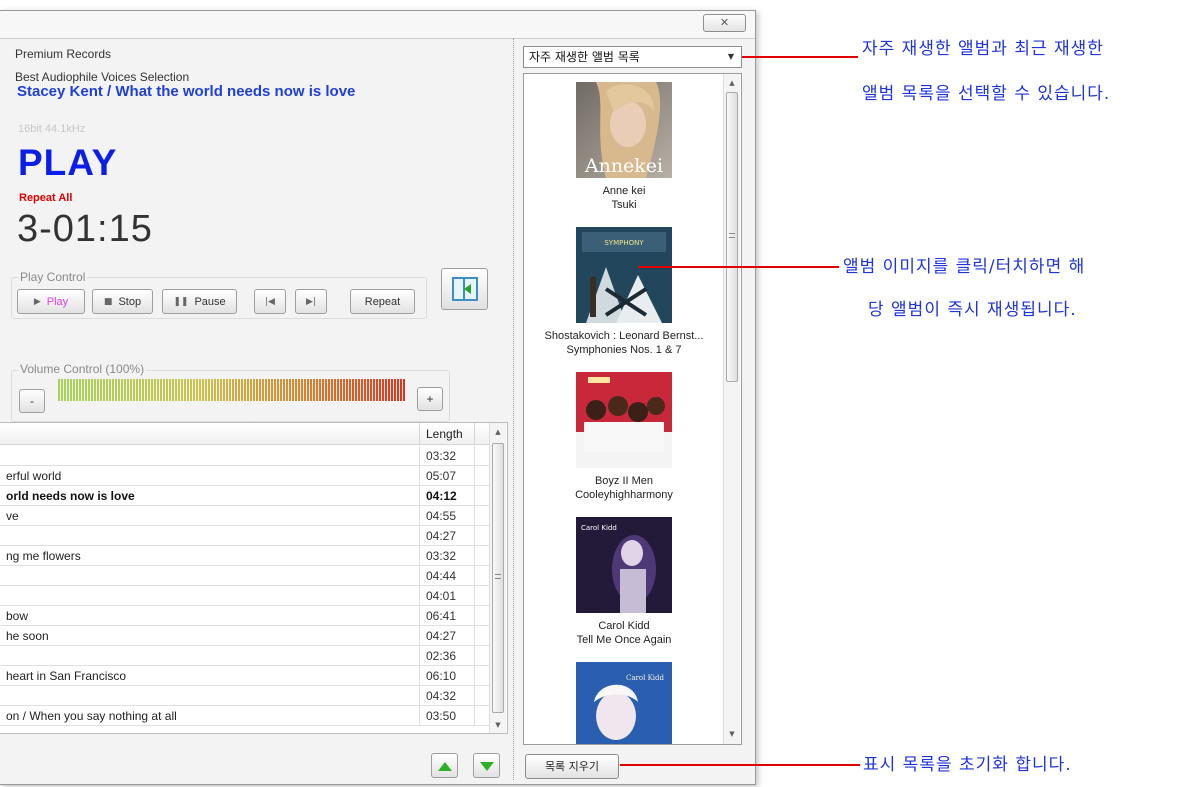  I want to click on album-title: Tell Me Once Again, so click(624, 640).